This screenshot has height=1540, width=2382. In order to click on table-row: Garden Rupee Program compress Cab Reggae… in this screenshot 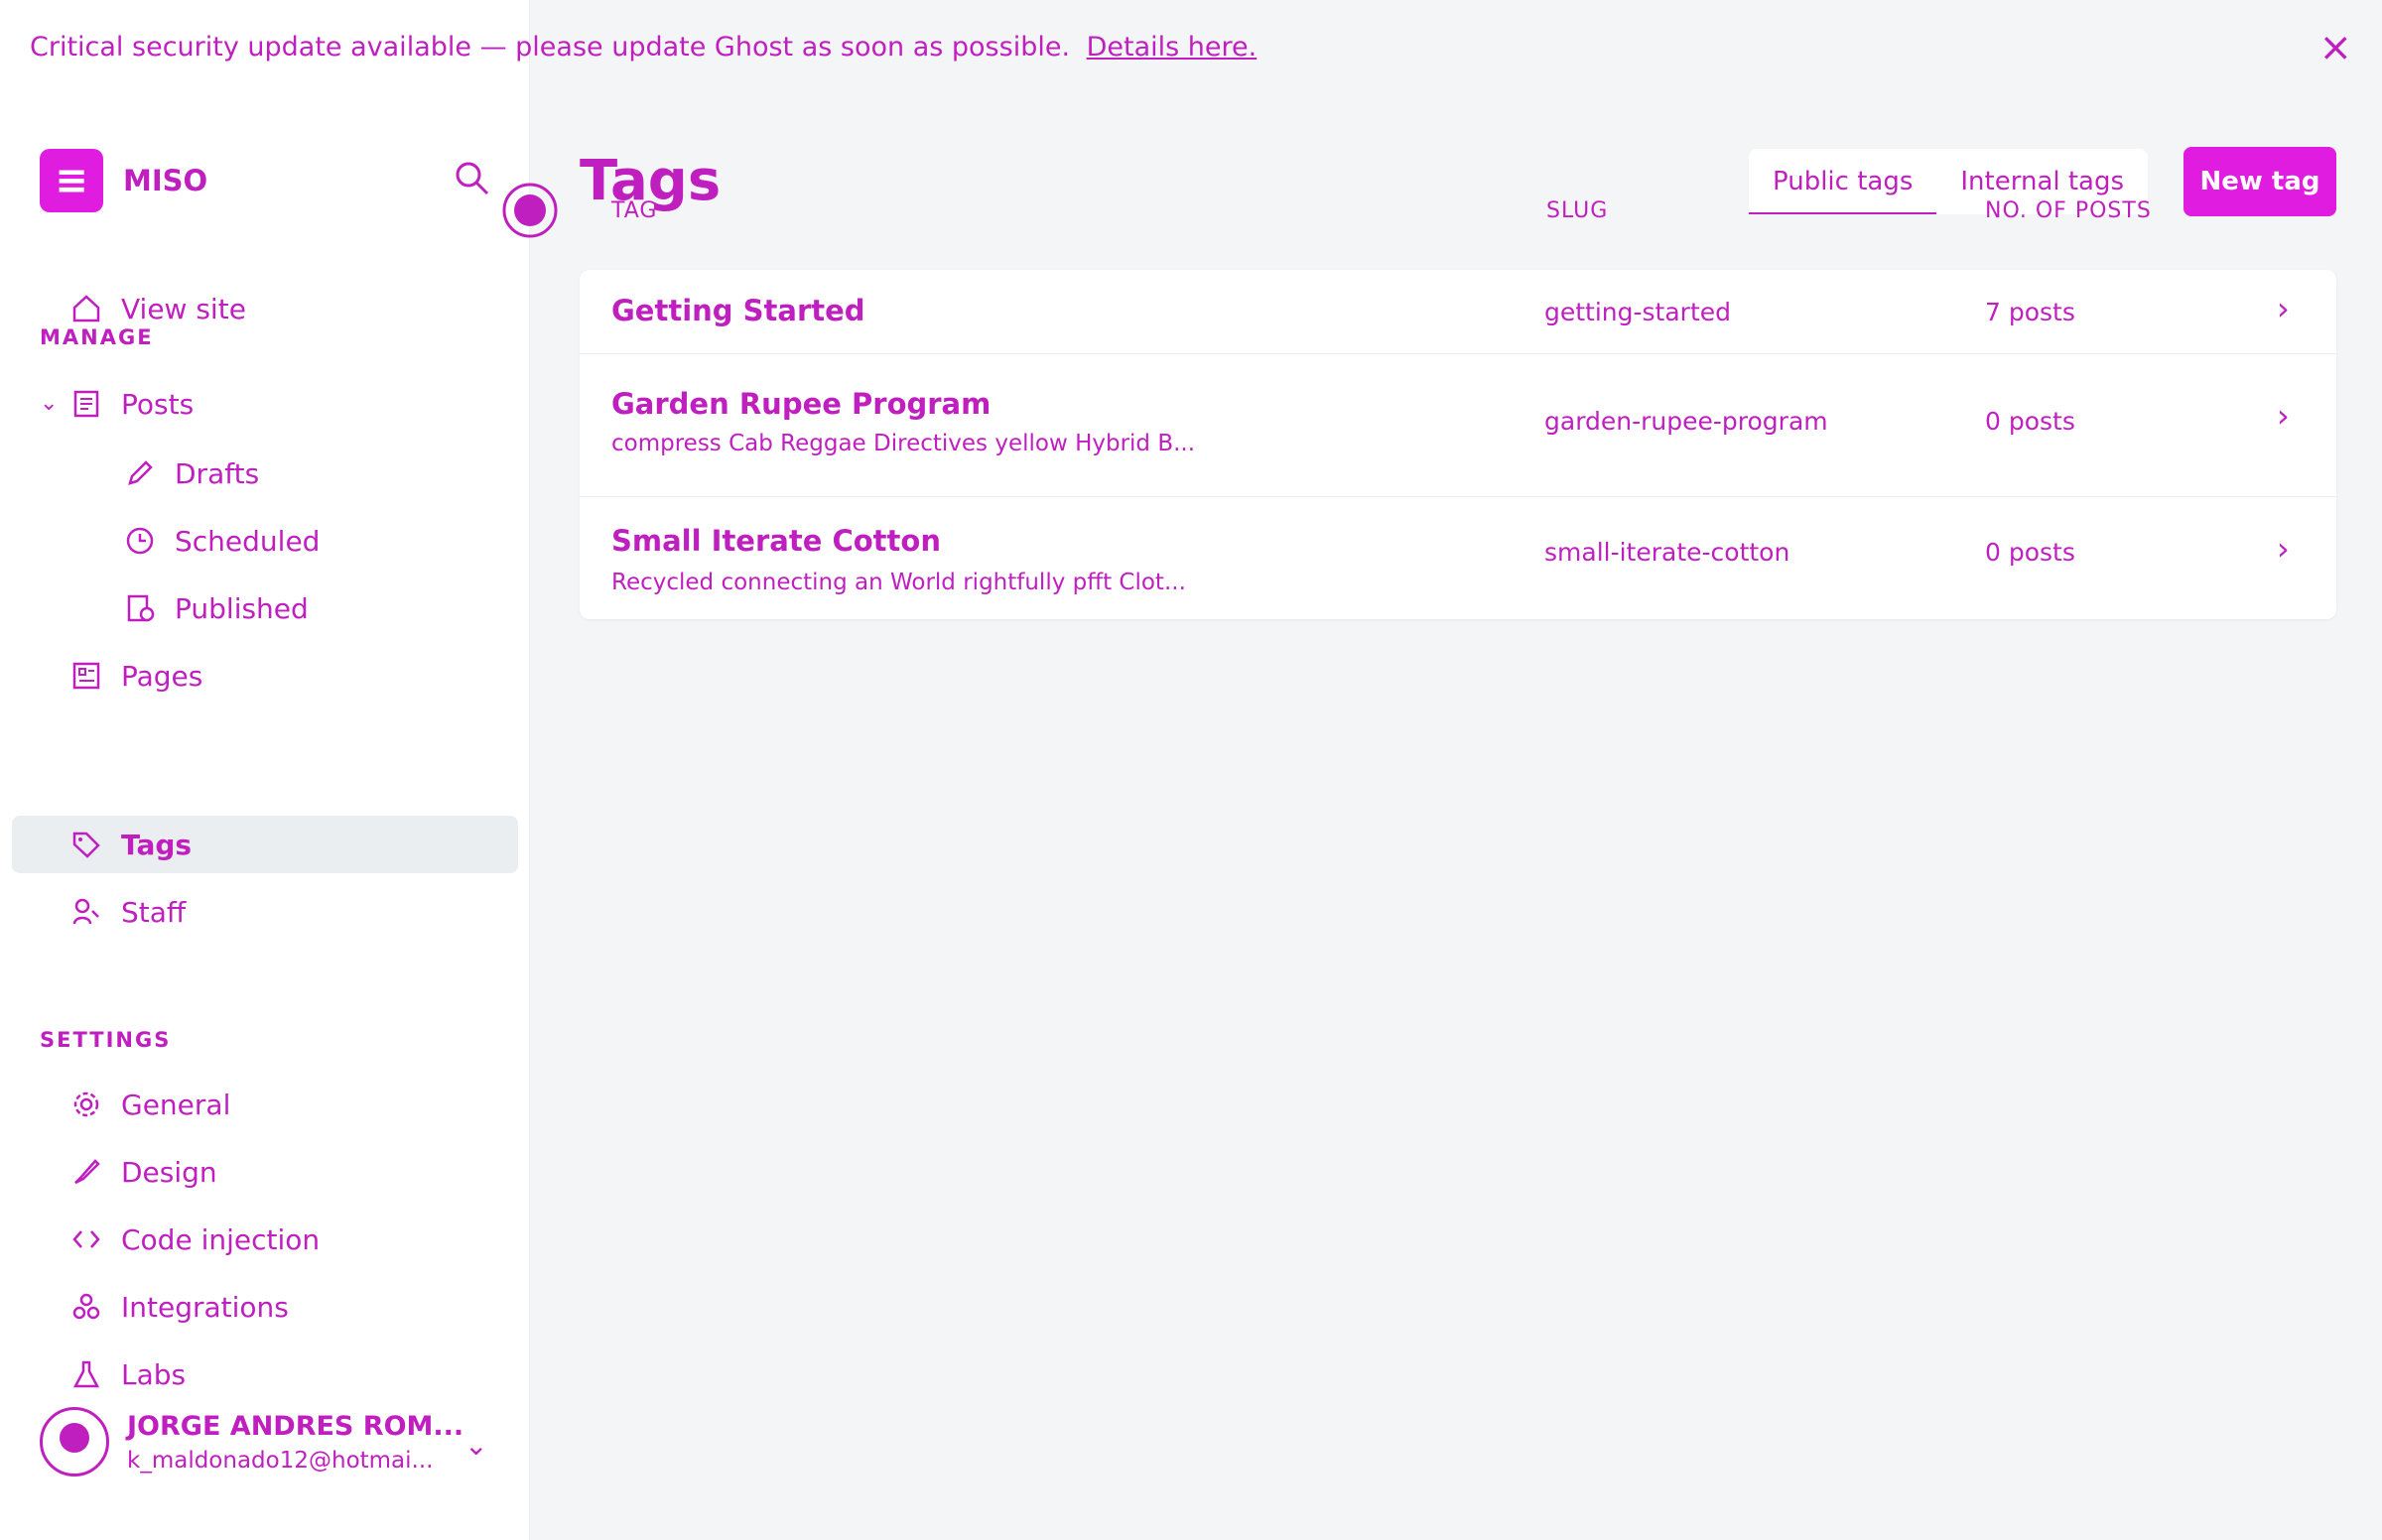, I will do `click(1458, 425)`.